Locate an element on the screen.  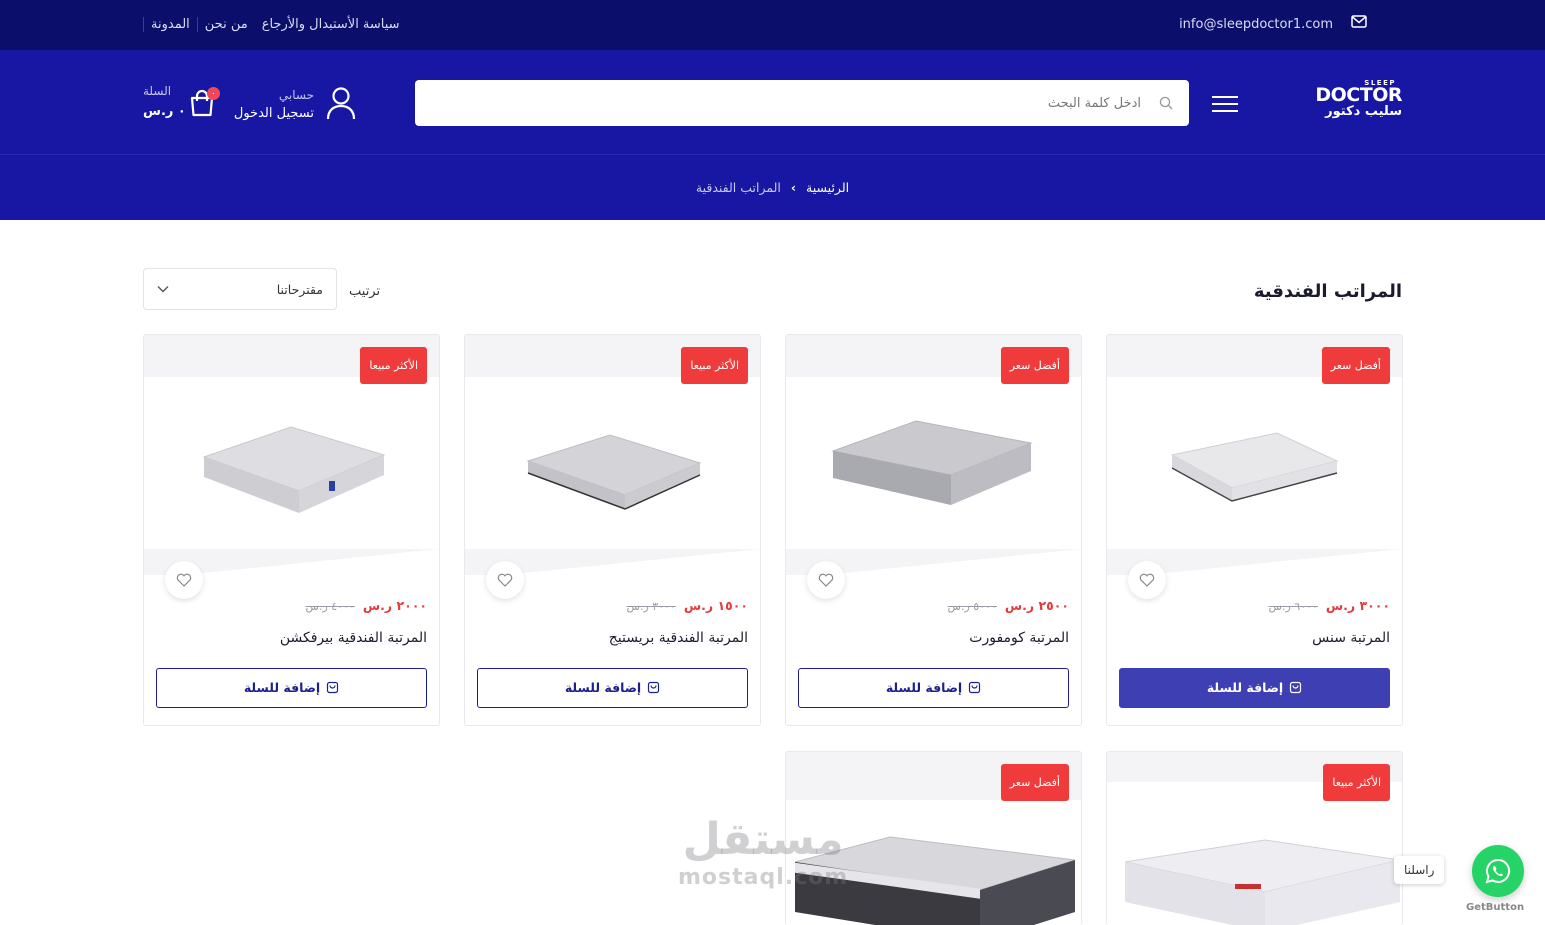
old-price: ٥٠٠٠ ر.س is located at coordinates (972, 606).